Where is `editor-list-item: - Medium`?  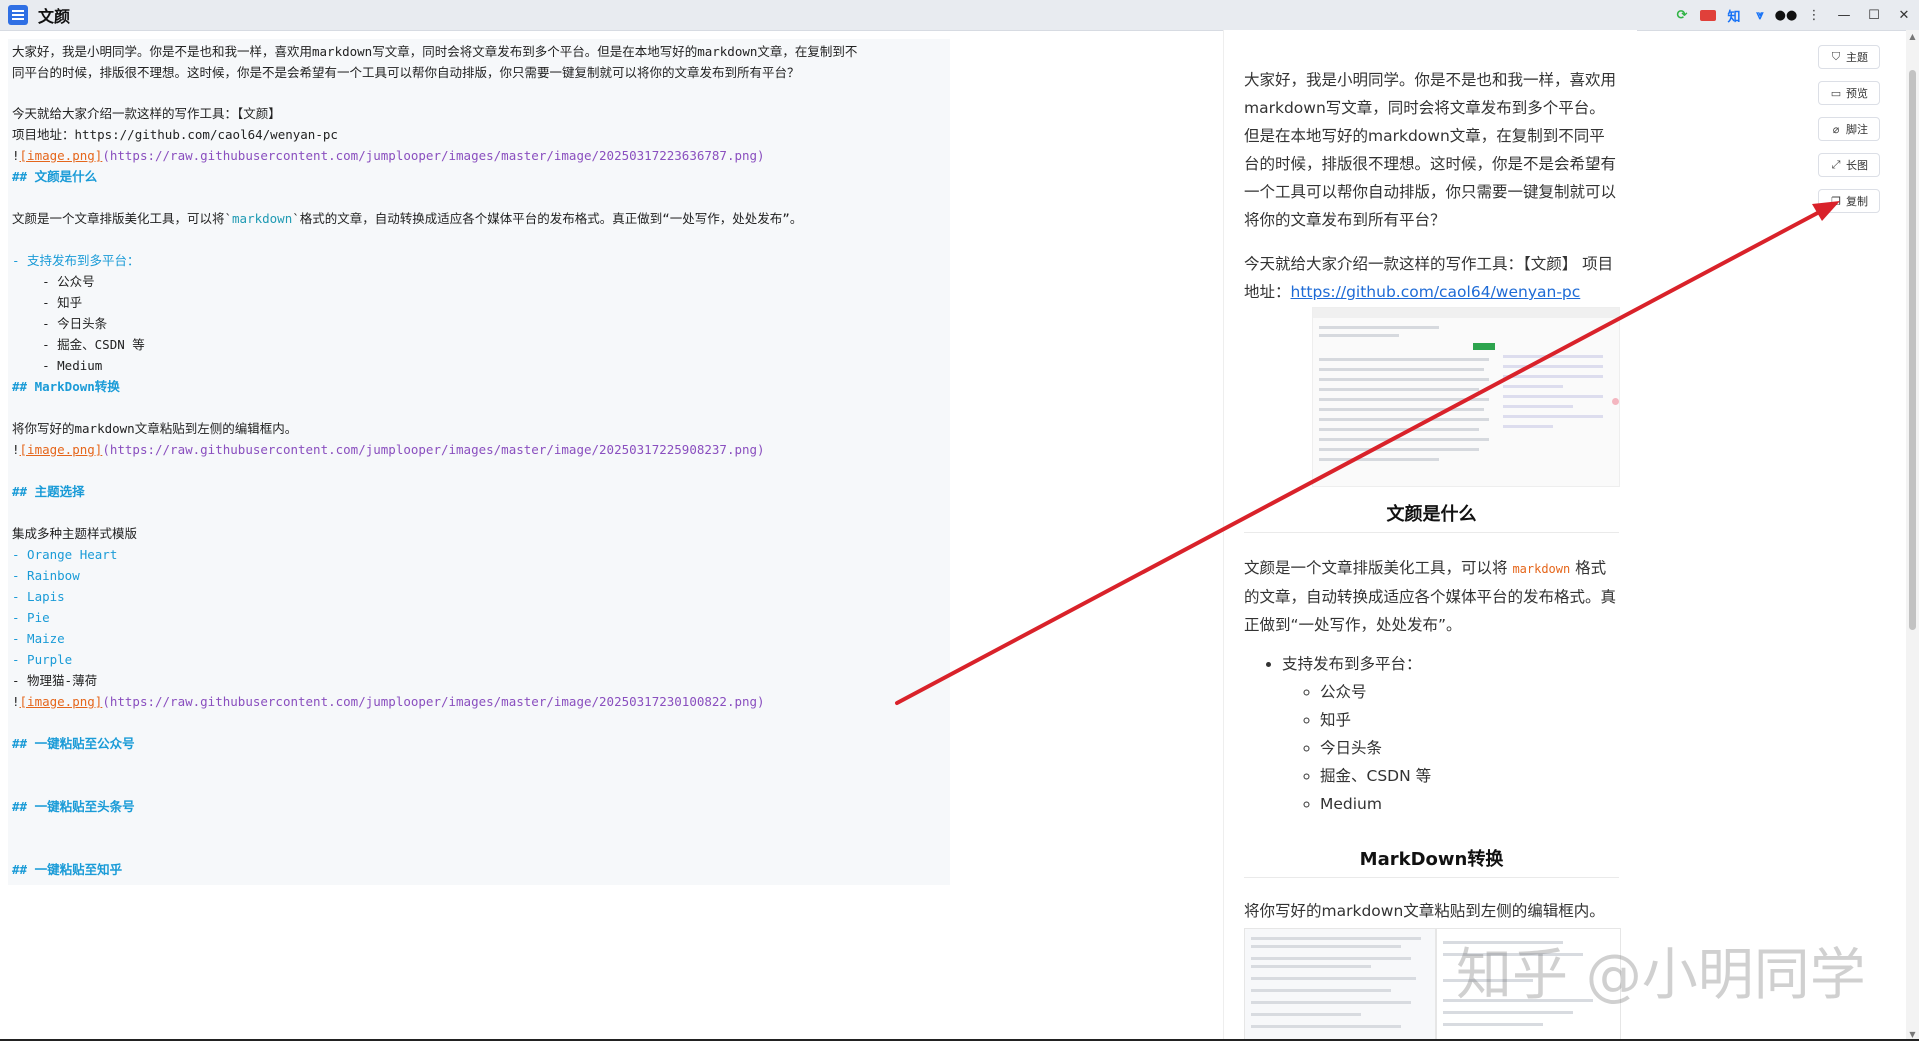
editor-list-item: - Medium is located at coordinates (57, 365).